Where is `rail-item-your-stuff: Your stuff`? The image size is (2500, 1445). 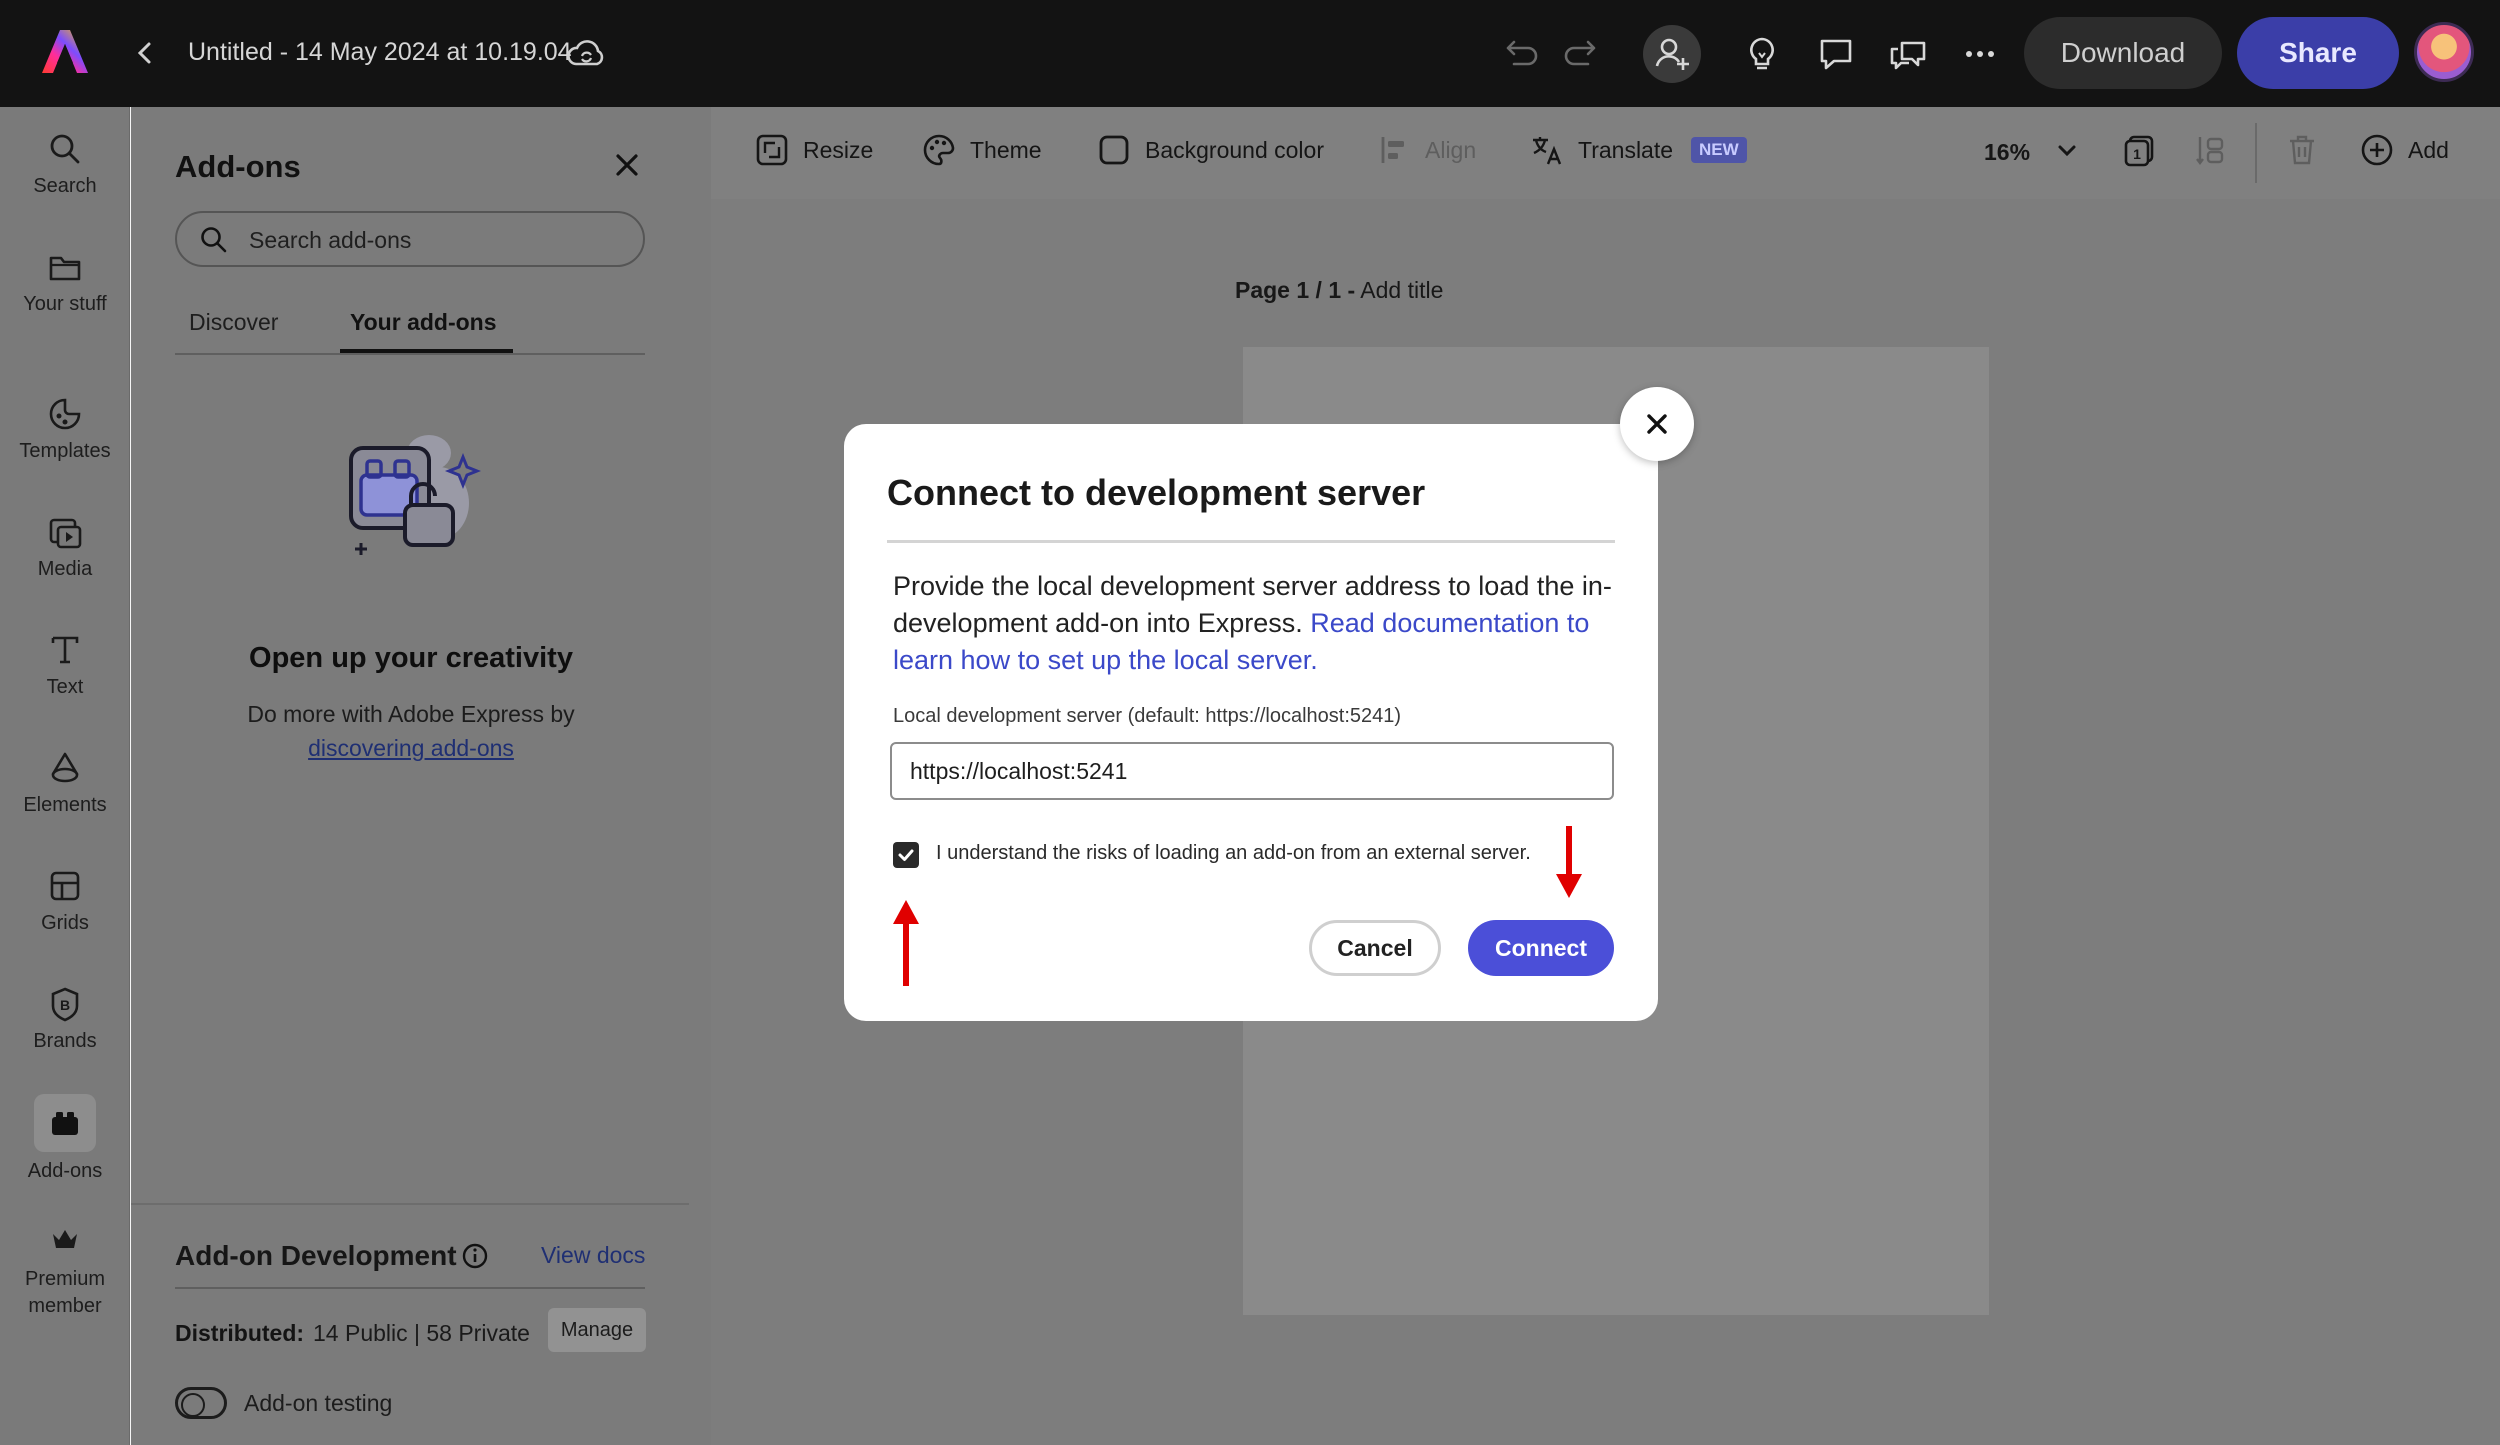 rail-item-your-stuff: Your stuff is located at coordinates (65, 281).